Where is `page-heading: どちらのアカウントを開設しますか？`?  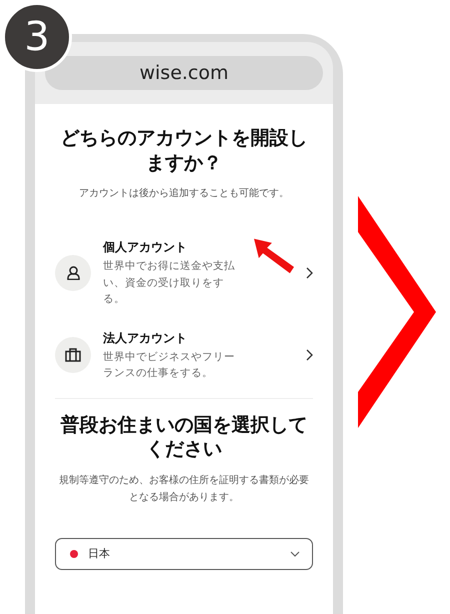 page-heading: どちらのアカウントを開設しますか？ is located at coordinates (184, 151).